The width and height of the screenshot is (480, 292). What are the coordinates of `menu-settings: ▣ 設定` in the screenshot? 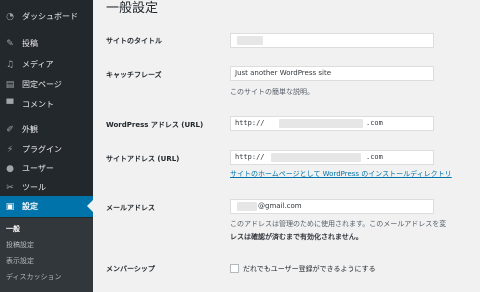 It's located at (46, 206).